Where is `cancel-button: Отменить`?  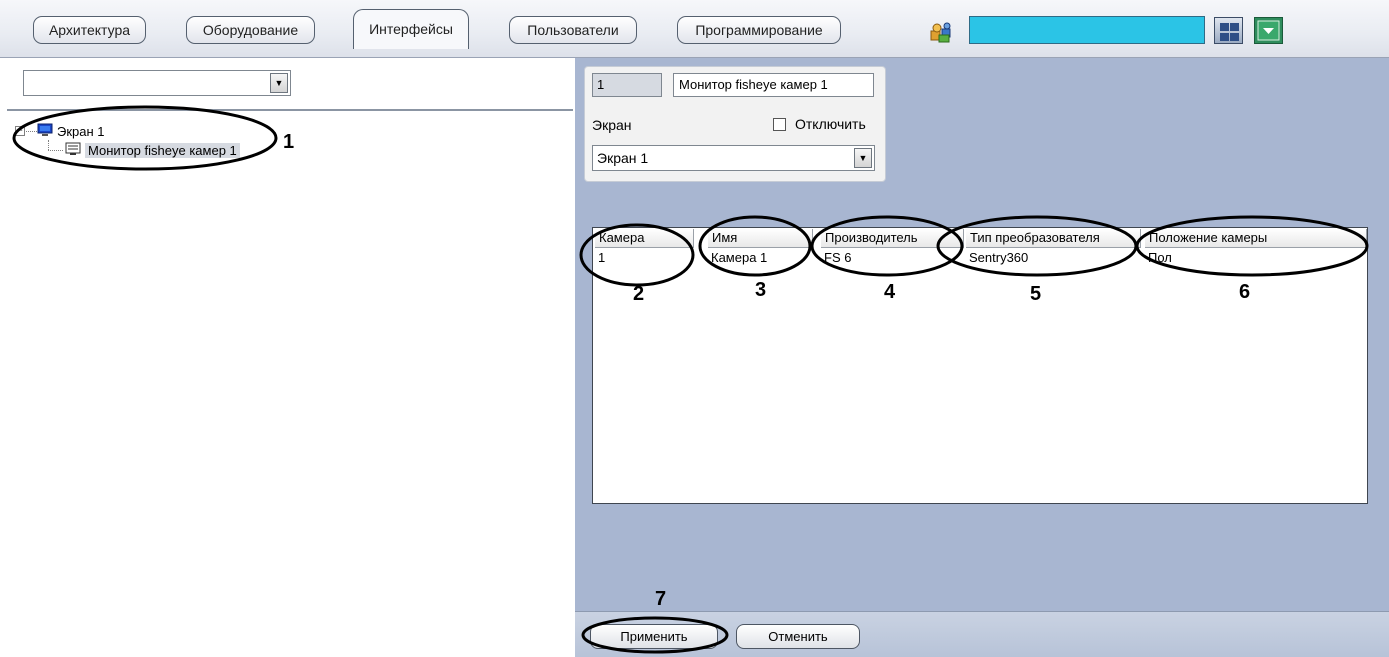 cancel-button: Отменить is located at coordinates (798, 636).